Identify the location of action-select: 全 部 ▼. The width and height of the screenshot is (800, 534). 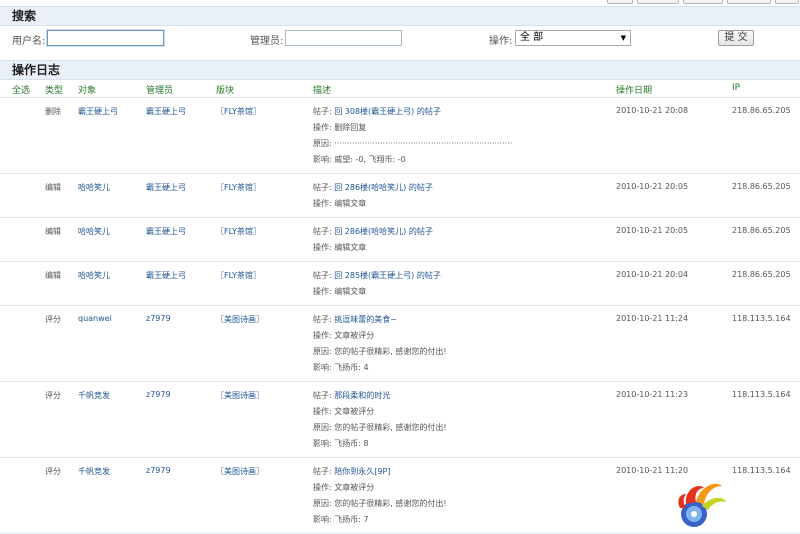
(573, 38).